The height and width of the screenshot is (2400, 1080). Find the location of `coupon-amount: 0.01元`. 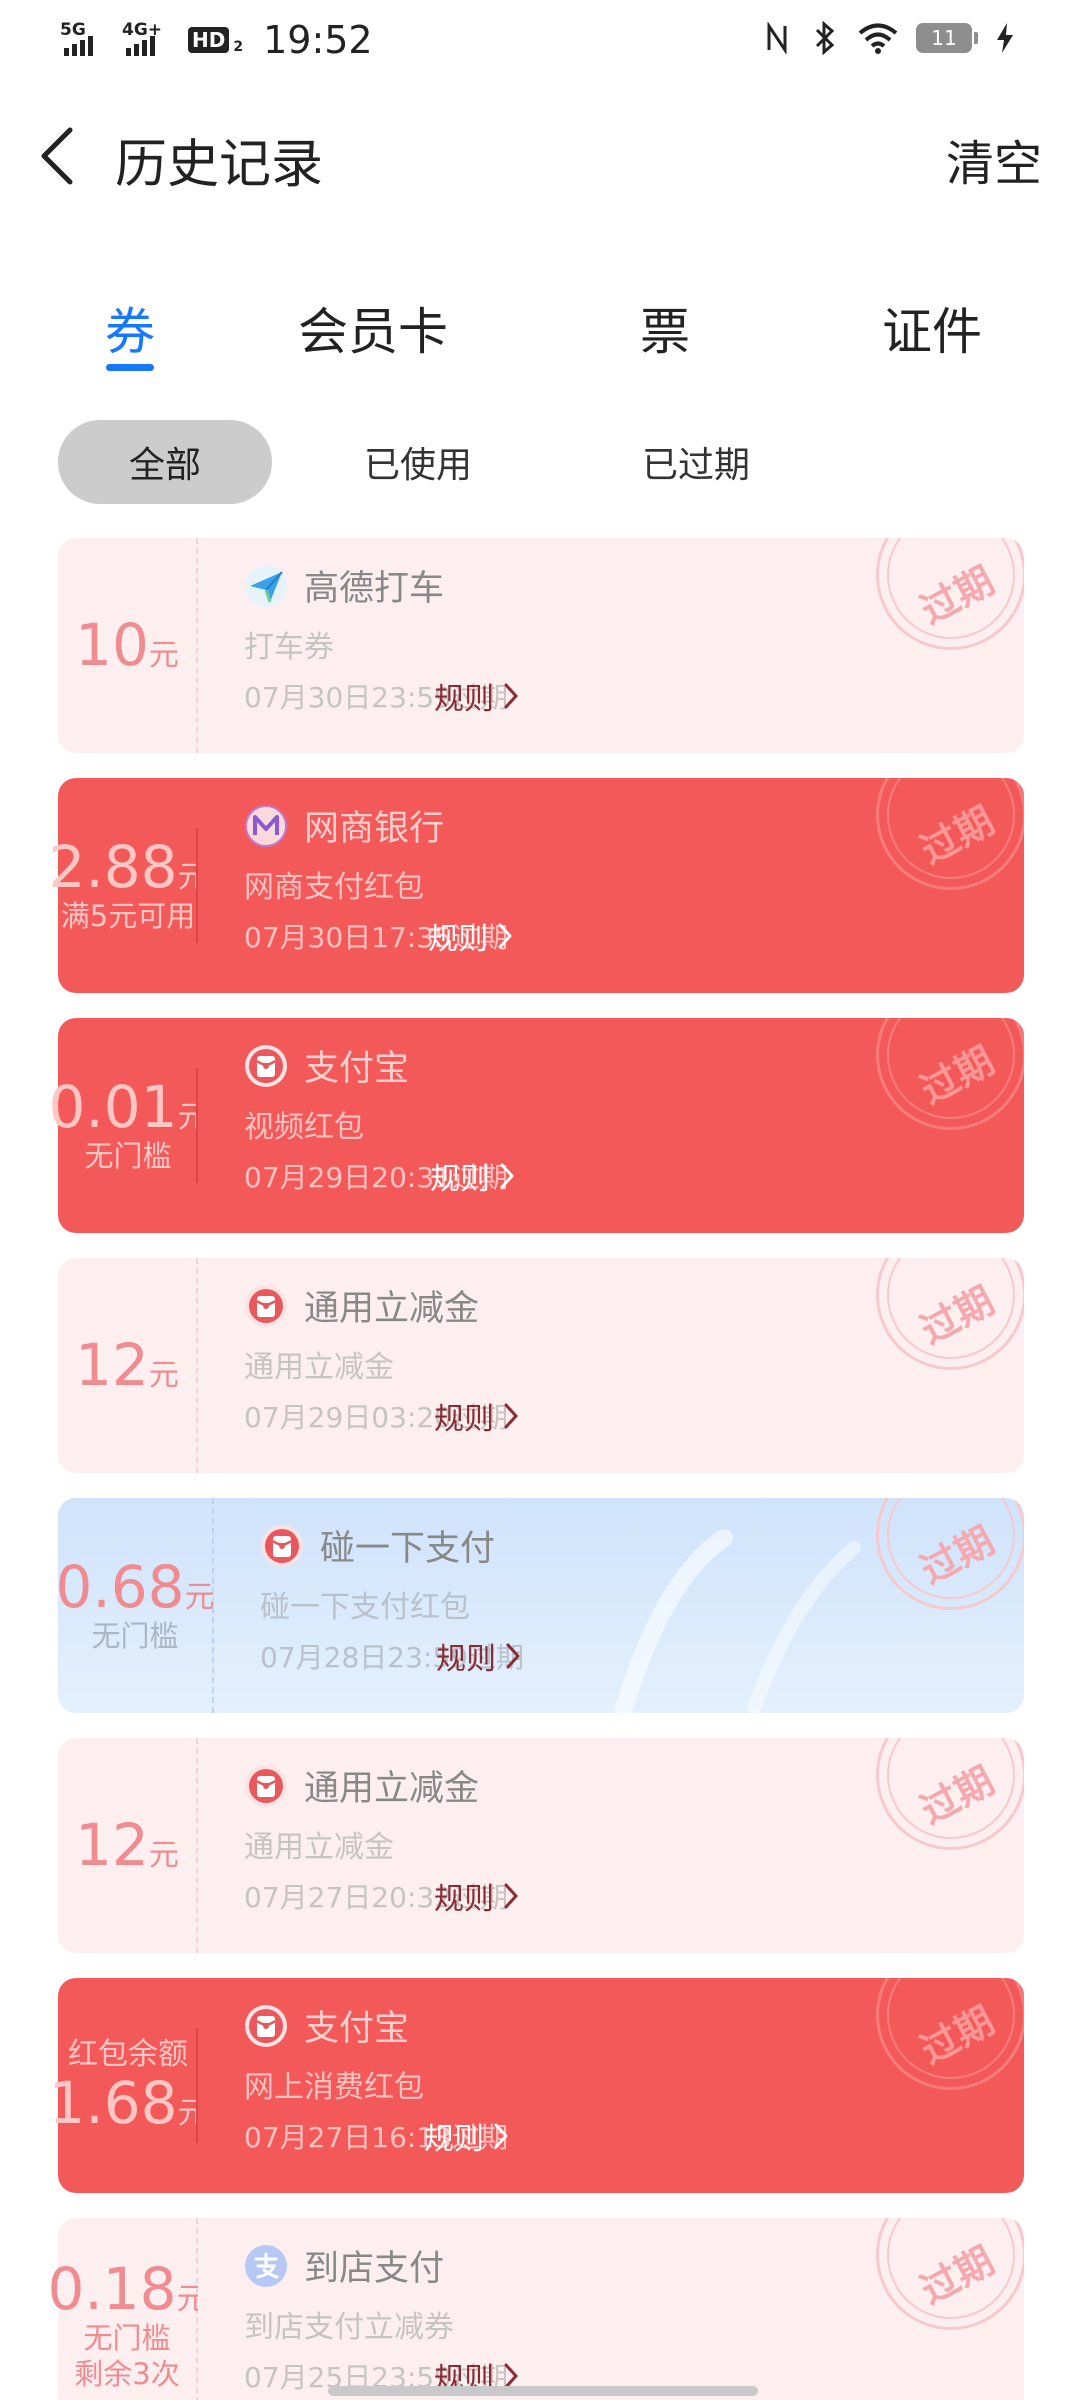

coupon-amount: 0.01元 is located at coordinates (127, 1107).